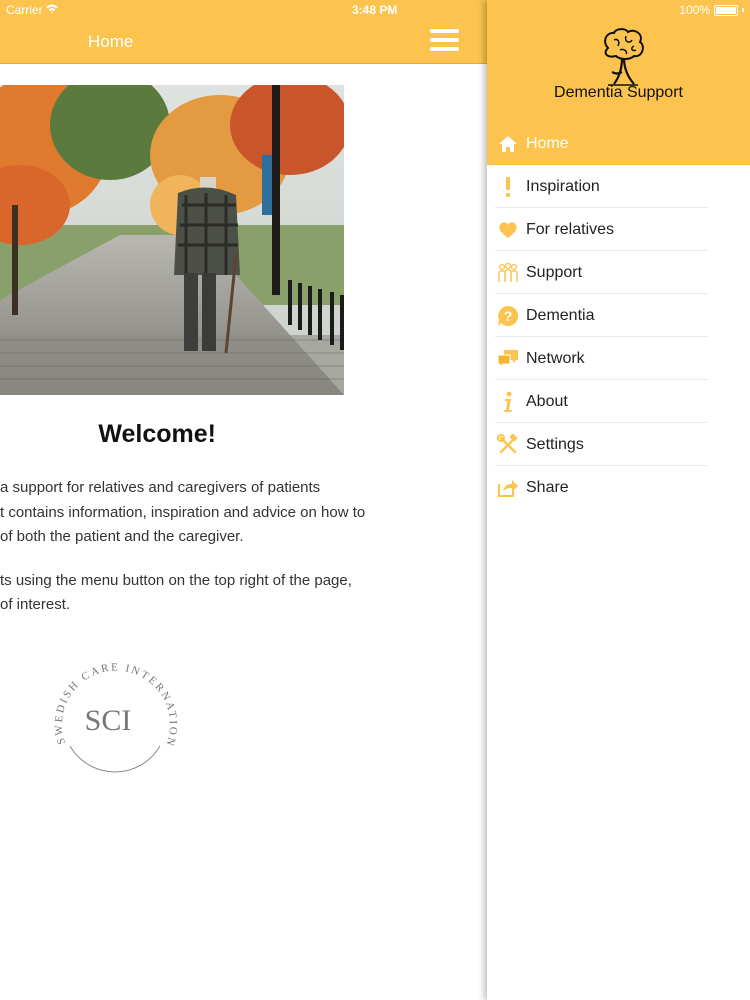 The width and height of the screenshot is (750, 1000). Describe the element at coordinates (618, 143) in the screenshot. I see `menu-item-home: Home` at that location.